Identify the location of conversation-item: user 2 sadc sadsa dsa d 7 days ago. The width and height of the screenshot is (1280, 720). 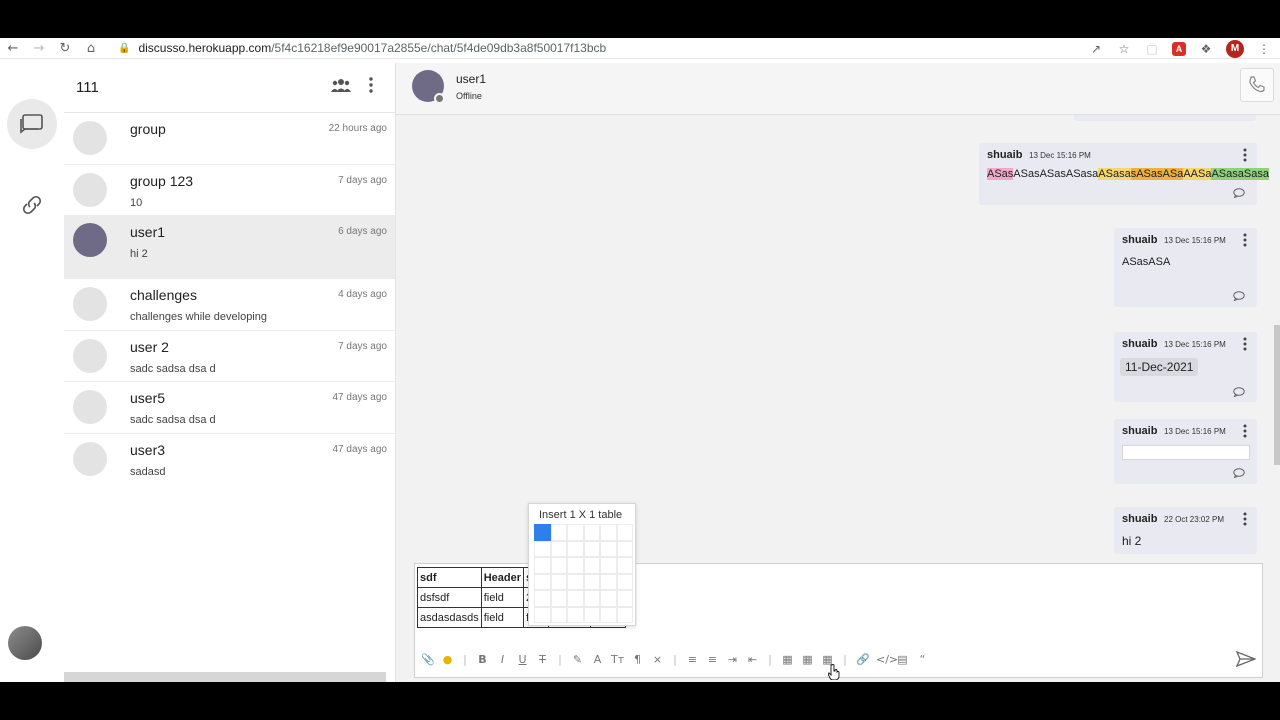
(229, 356).